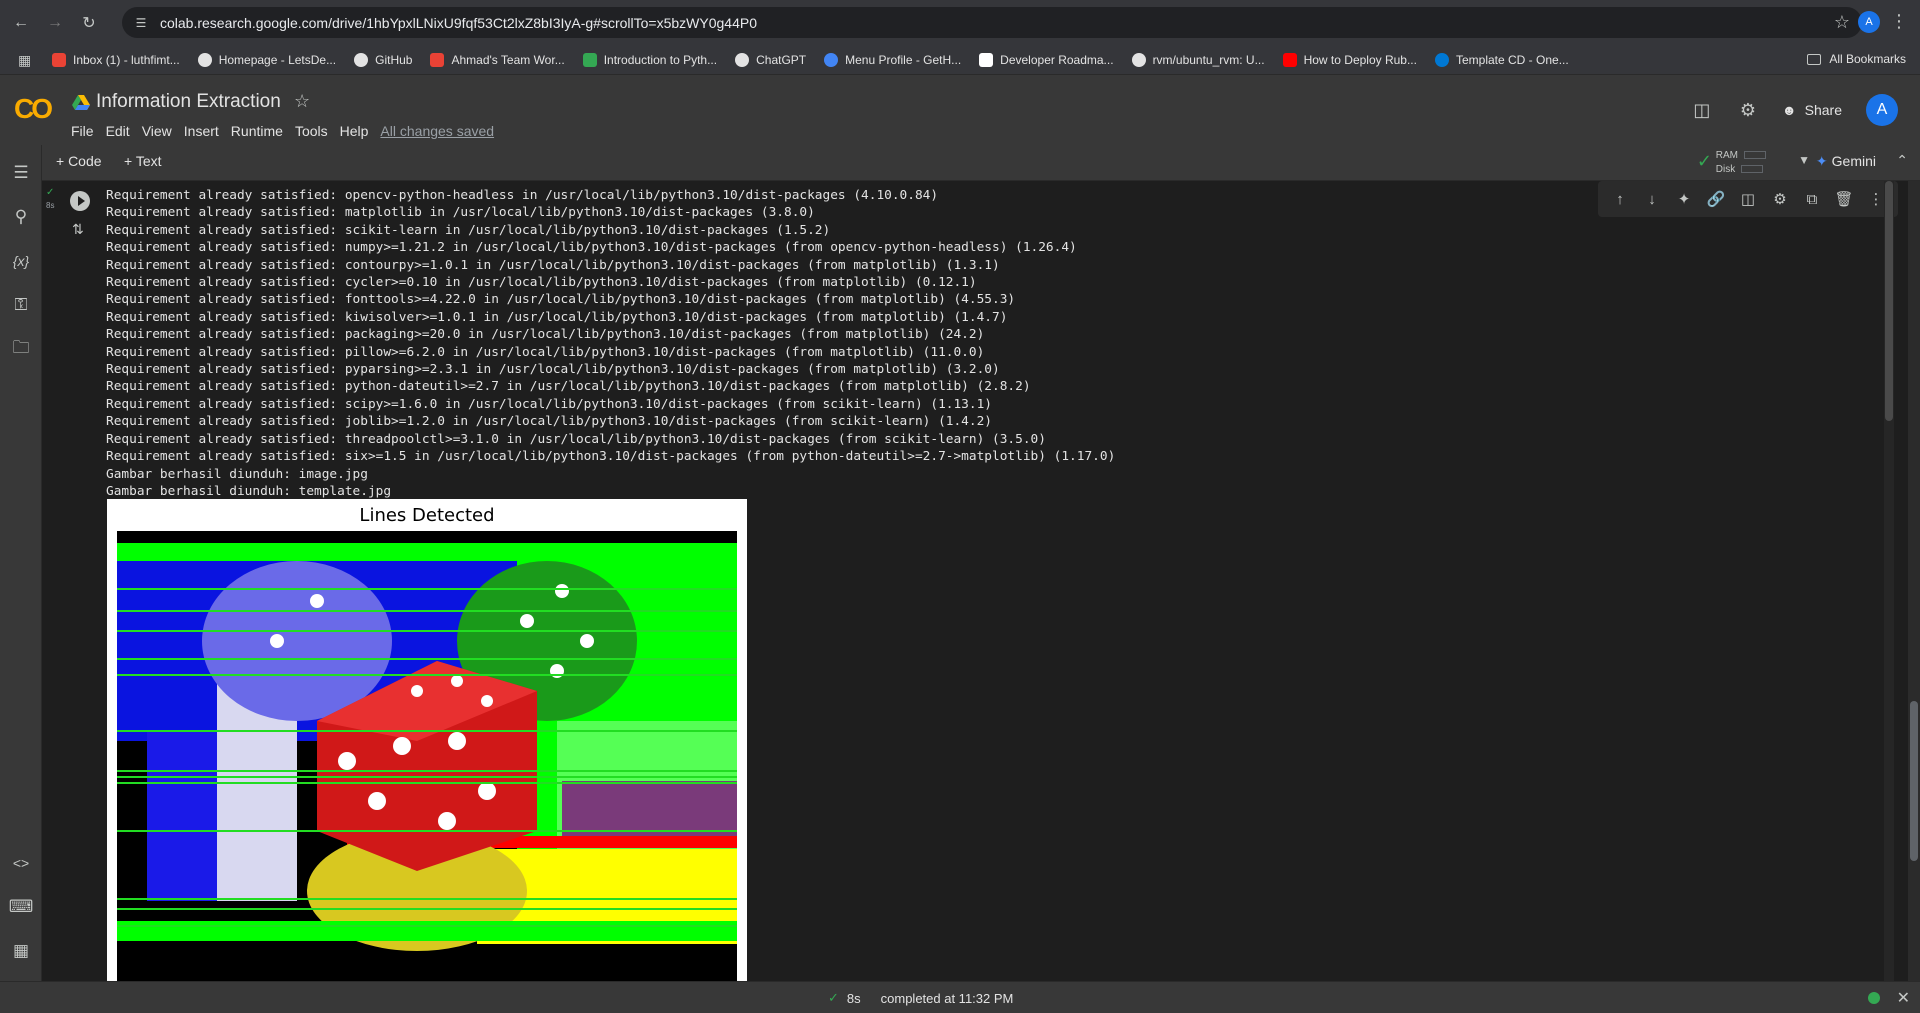 The width and height of the screenshot is (1920, 1013). What do you see at coordinates (1812, 199) in the screenshot?
I see `mirror-cell-icon: ⧉` at bounding box center [1812, 199].